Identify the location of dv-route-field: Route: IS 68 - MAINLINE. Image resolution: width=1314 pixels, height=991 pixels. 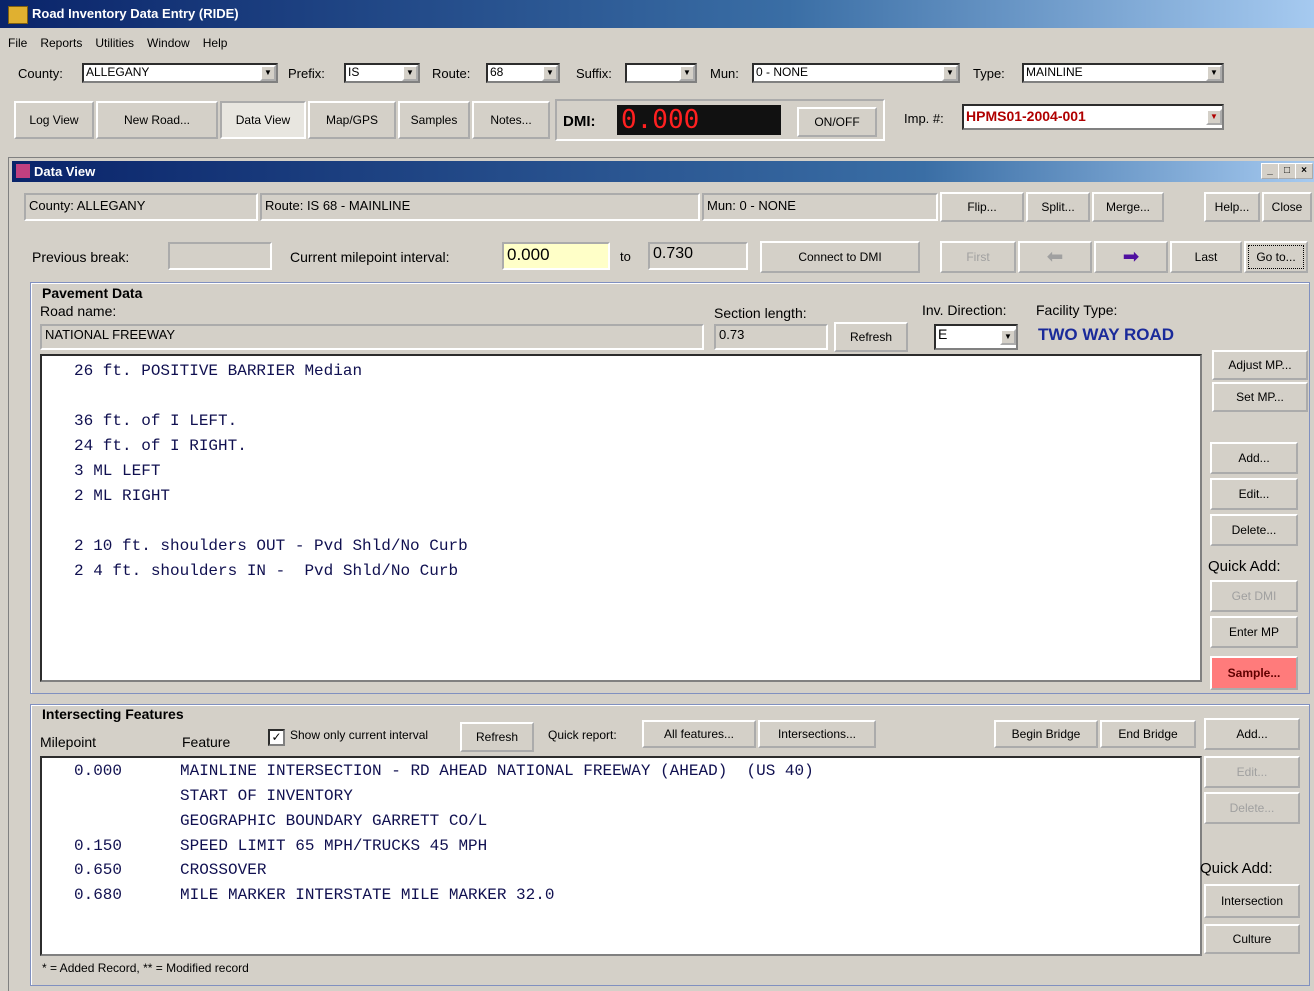
(480, 207).